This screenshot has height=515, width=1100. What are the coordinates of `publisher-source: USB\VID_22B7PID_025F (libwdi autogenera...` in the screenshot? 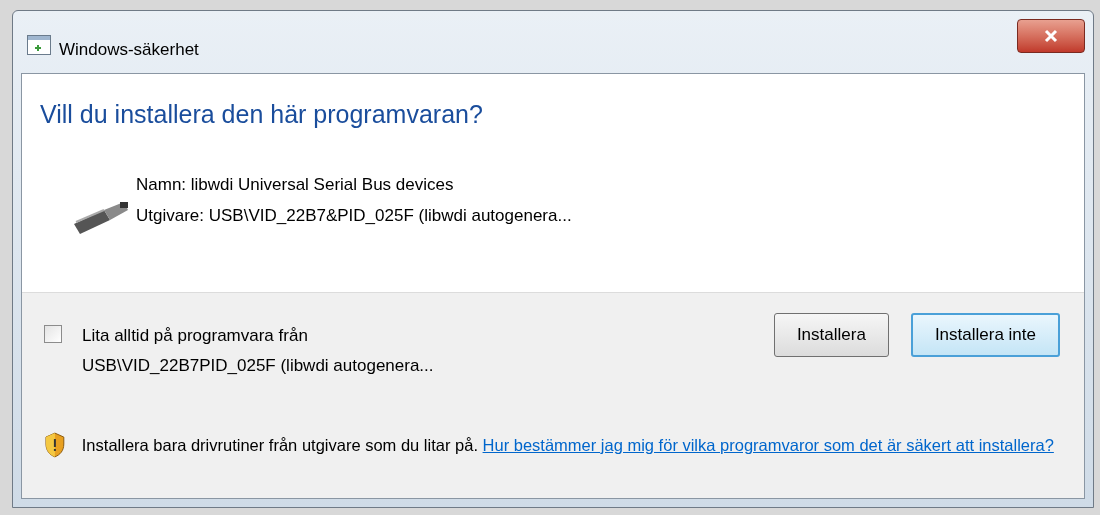 It's located at (258, 365).